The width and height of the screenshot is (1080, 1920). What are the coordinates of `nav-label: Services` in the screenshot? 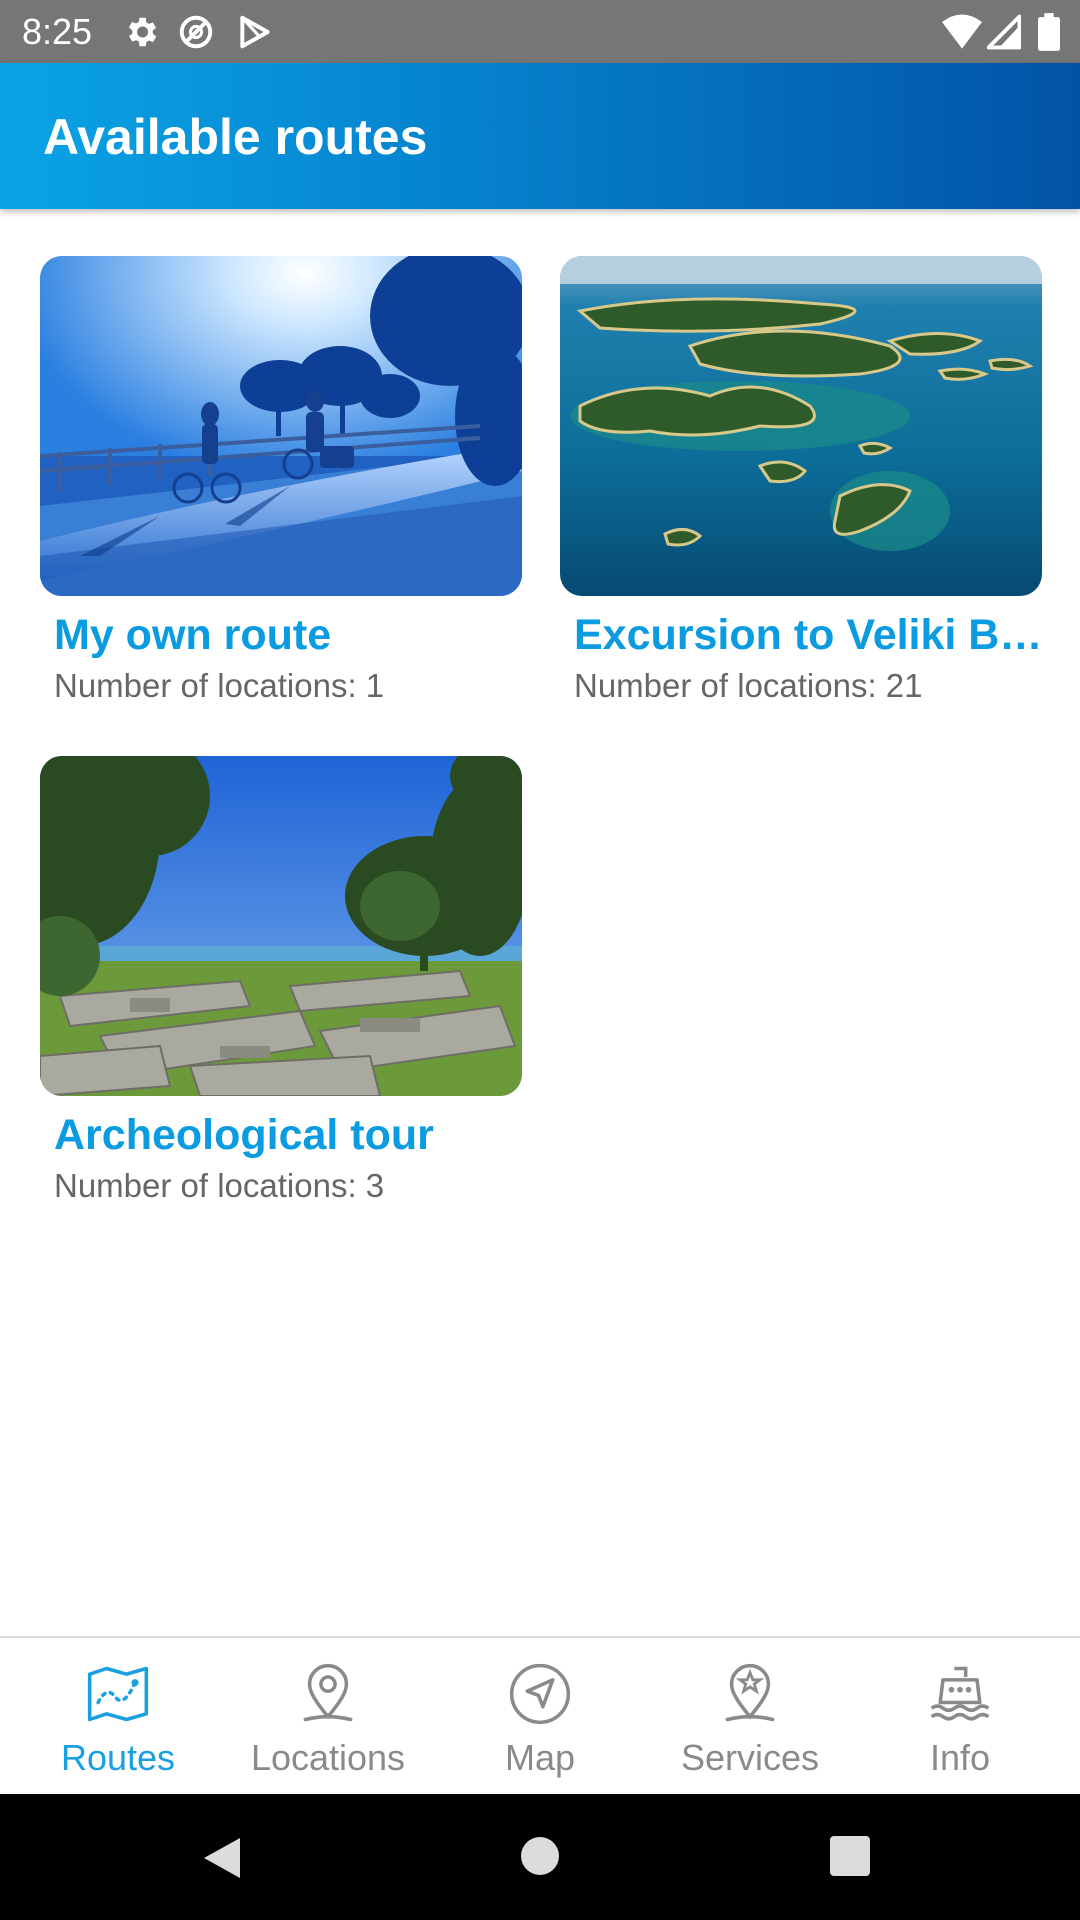 It's located at (750, 1757).